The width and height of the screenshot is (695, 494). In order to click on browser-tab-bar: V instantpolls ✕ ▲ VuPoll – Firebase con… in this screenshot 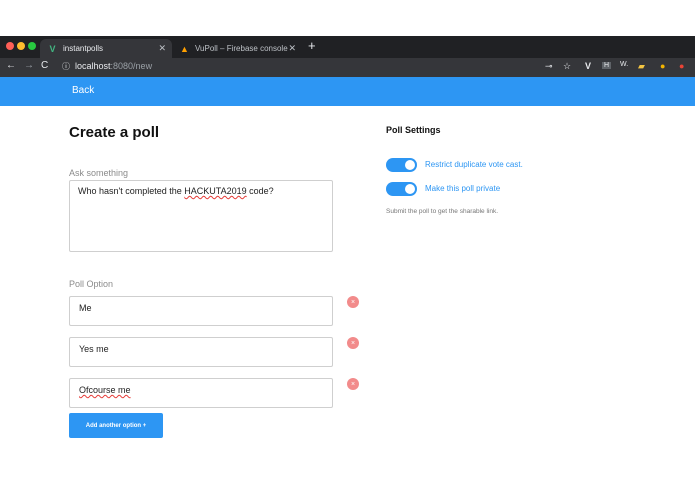, I will do `click(347, 47)`.